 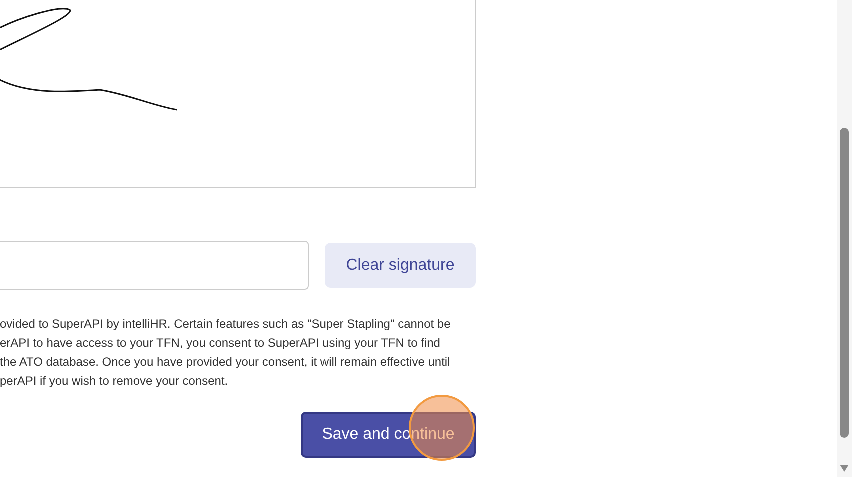 What do you see at coordinates (154, 265) in the screenshot?
I see `input-field` at bounding box center [154, 265].